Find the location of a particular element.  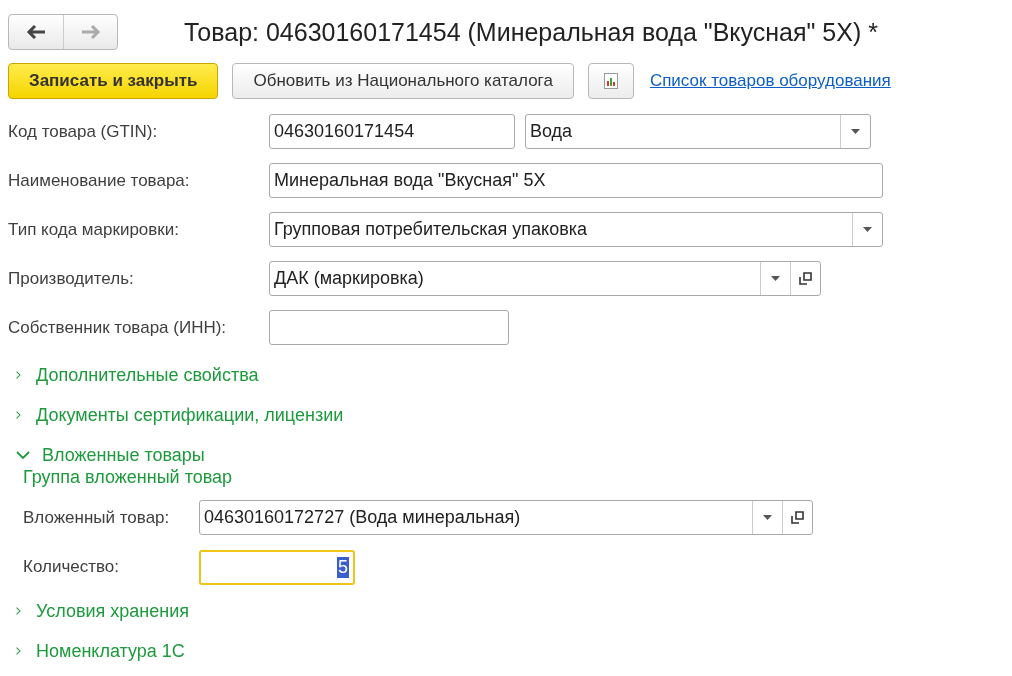

equipment-list-link: Список товаров оборудования is located at coordinates (770, 81).